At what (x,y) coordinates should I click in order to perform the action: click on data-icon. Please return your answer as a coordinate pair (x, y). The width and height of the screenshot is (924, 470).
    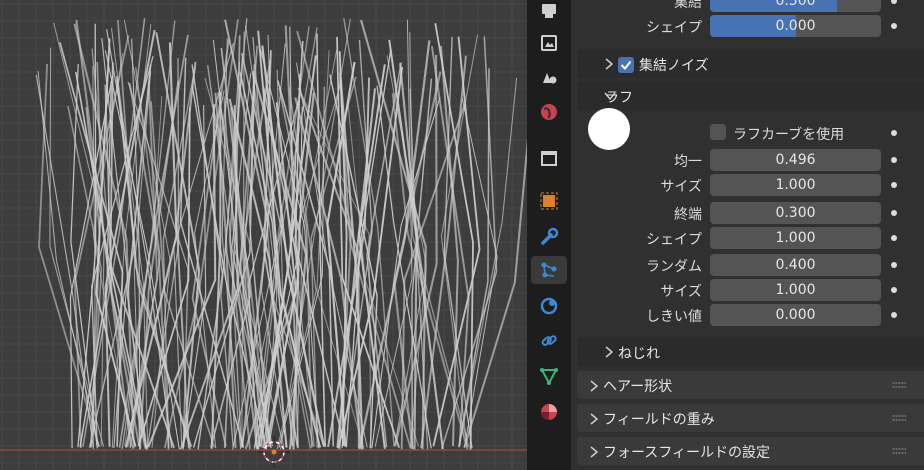
    Looking at the image, I should click on (549, 377).